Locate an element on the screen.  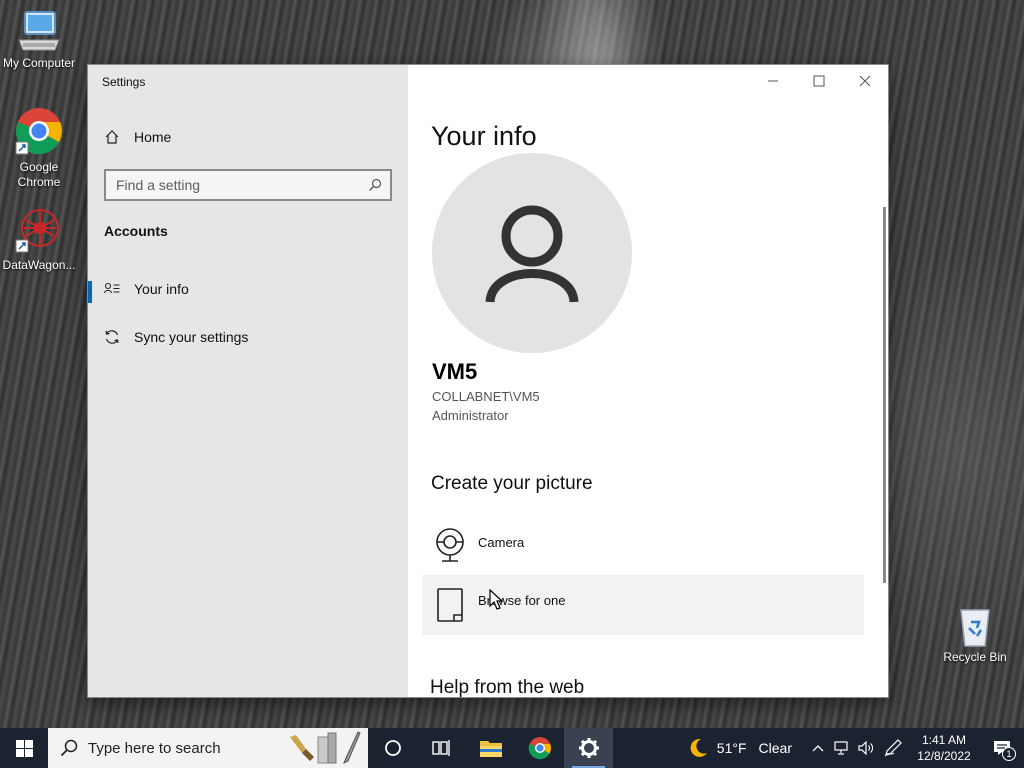
minimize-icon is located at coordinates (773, 81).